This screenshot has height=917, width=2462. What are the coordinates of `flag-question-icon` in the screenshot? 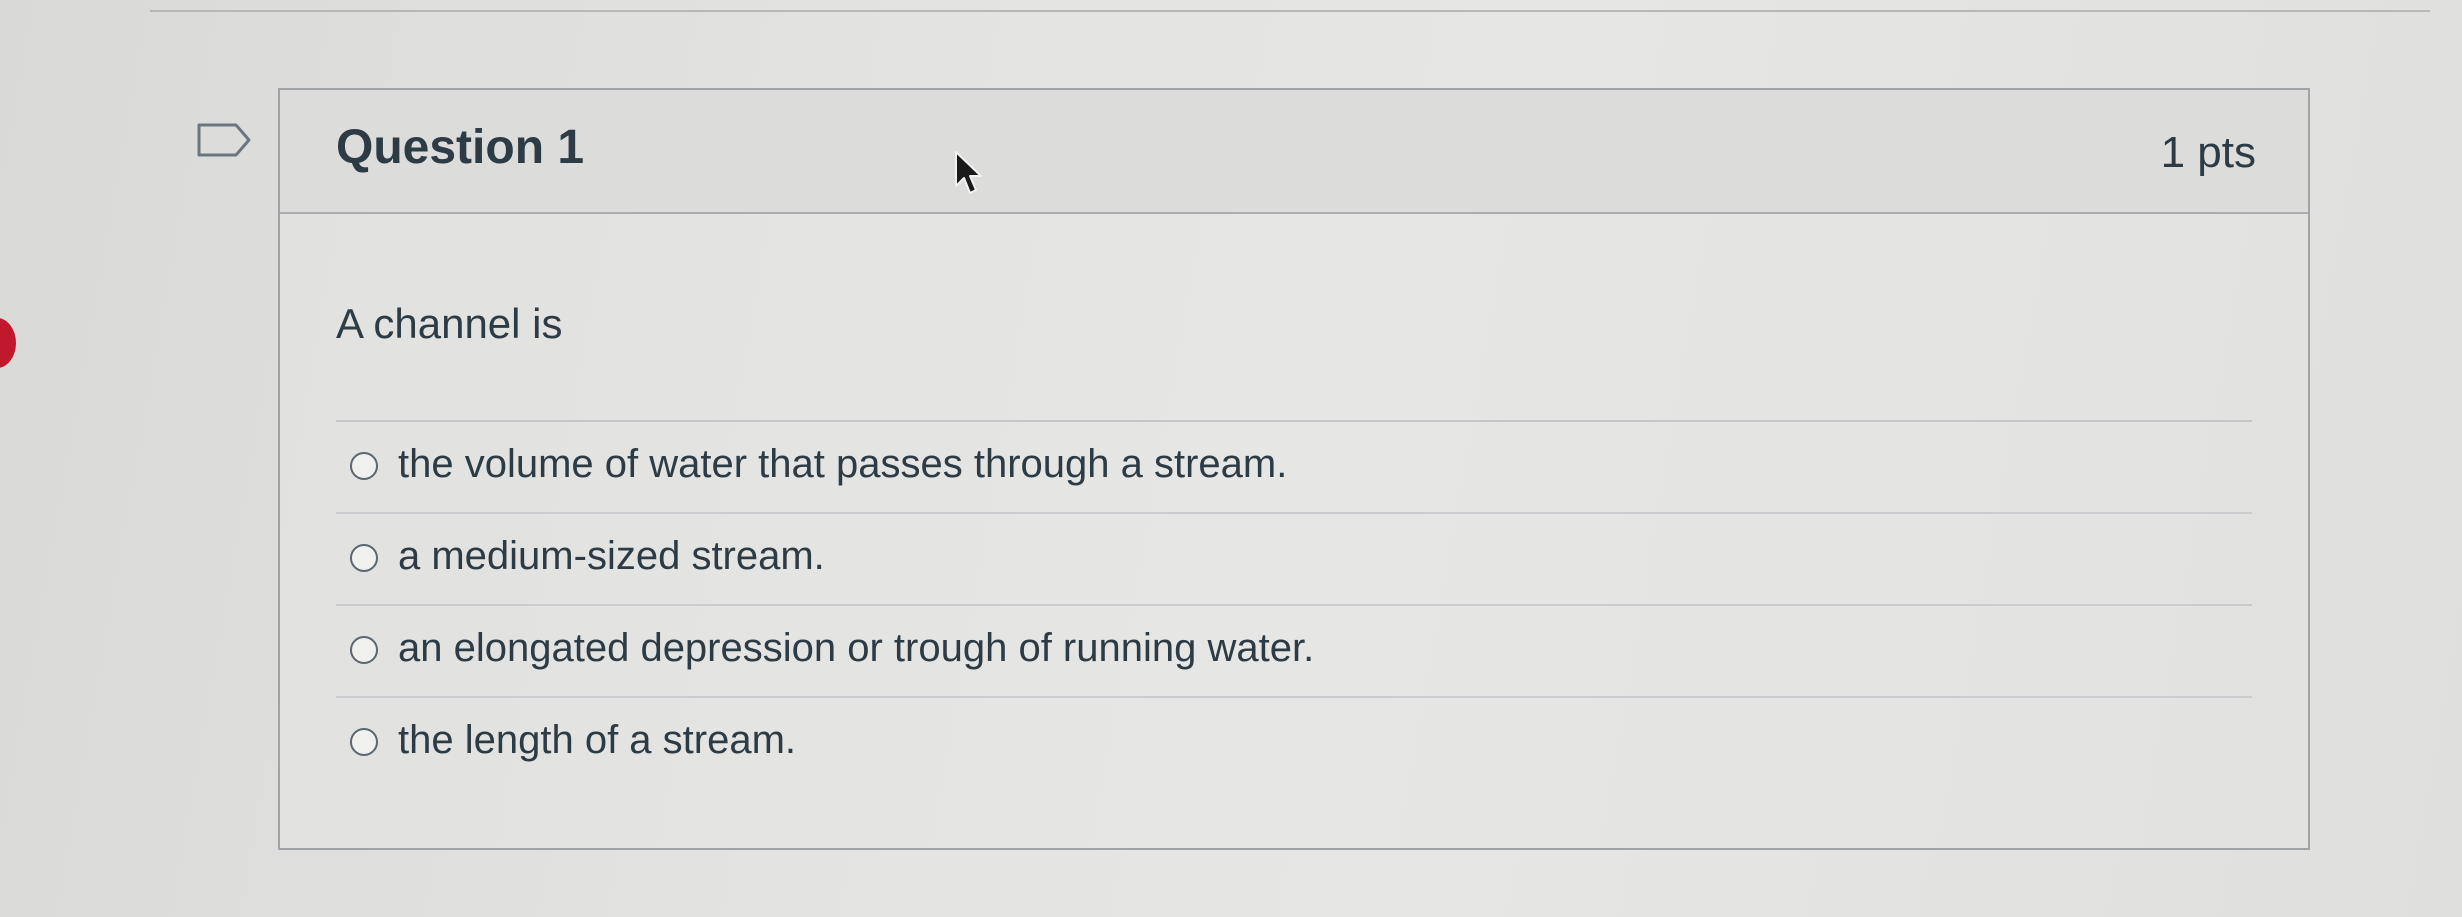 It's located at (224, 140).